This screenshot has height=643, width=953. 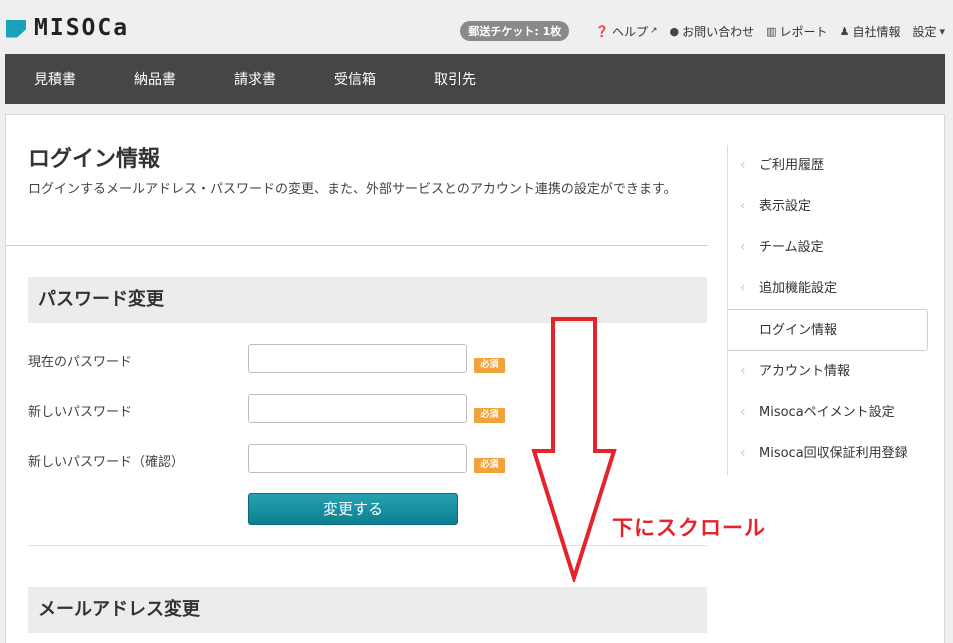 What do you see at coordinates (718, 31) in the screenshot?
I see `contact-label: お問い合わせ` at bounding box center [718, 31].